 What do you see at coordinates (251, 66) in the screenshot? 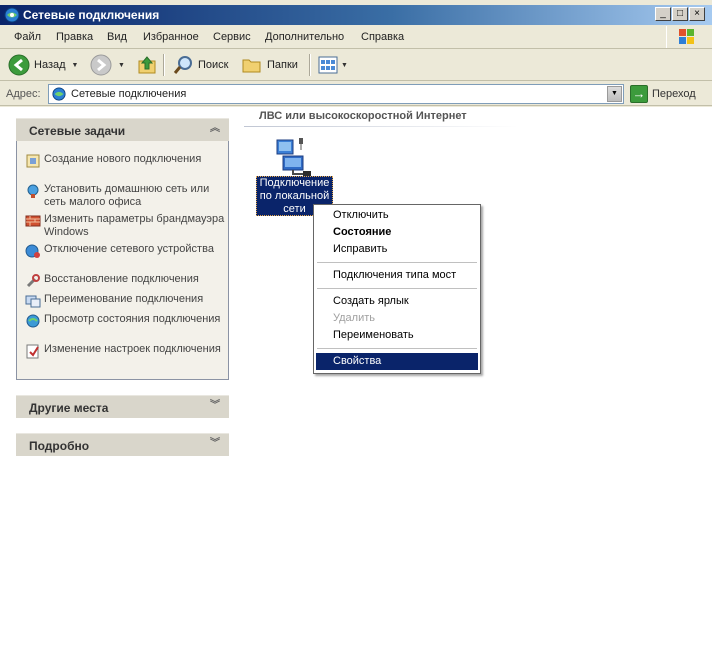
I see `folders-icon` at bounding box center [251, 66].